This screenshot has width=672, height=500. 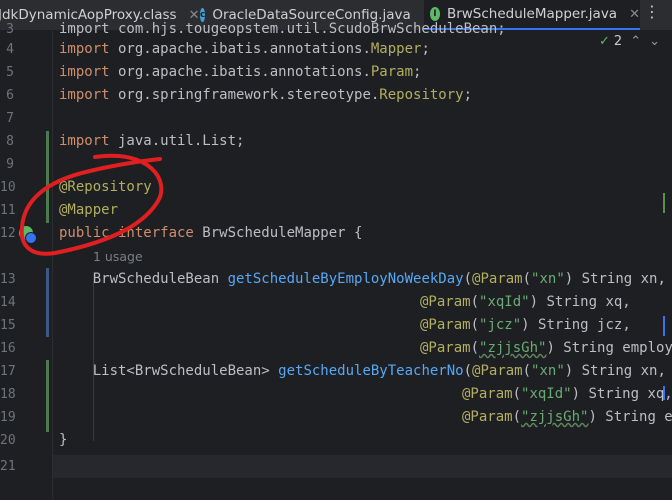 I want to click on line-number: 14, so click(x=8, y=302).